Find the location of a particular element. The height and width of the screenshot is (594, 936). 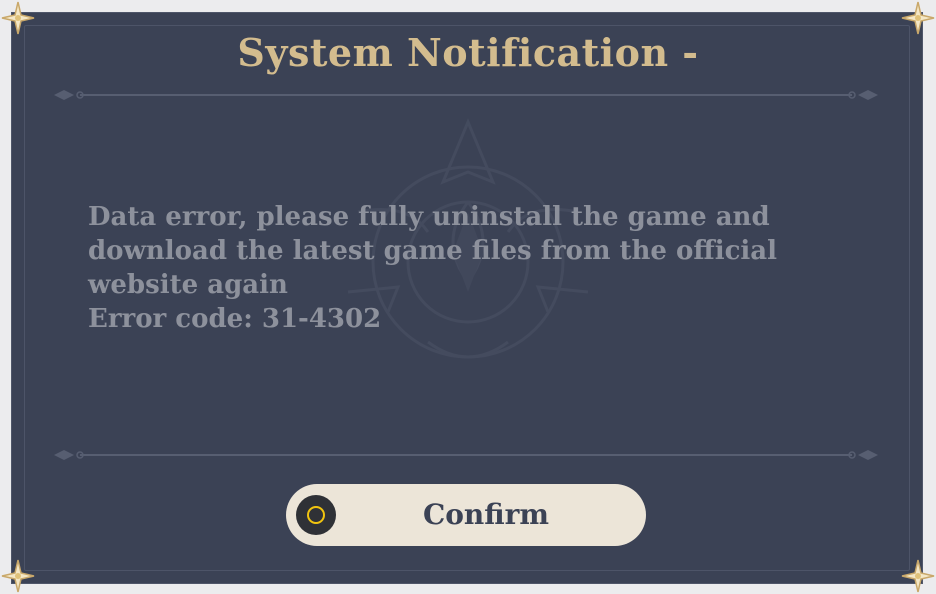

circle-confirm-icon is located at coordinates (316, 515).